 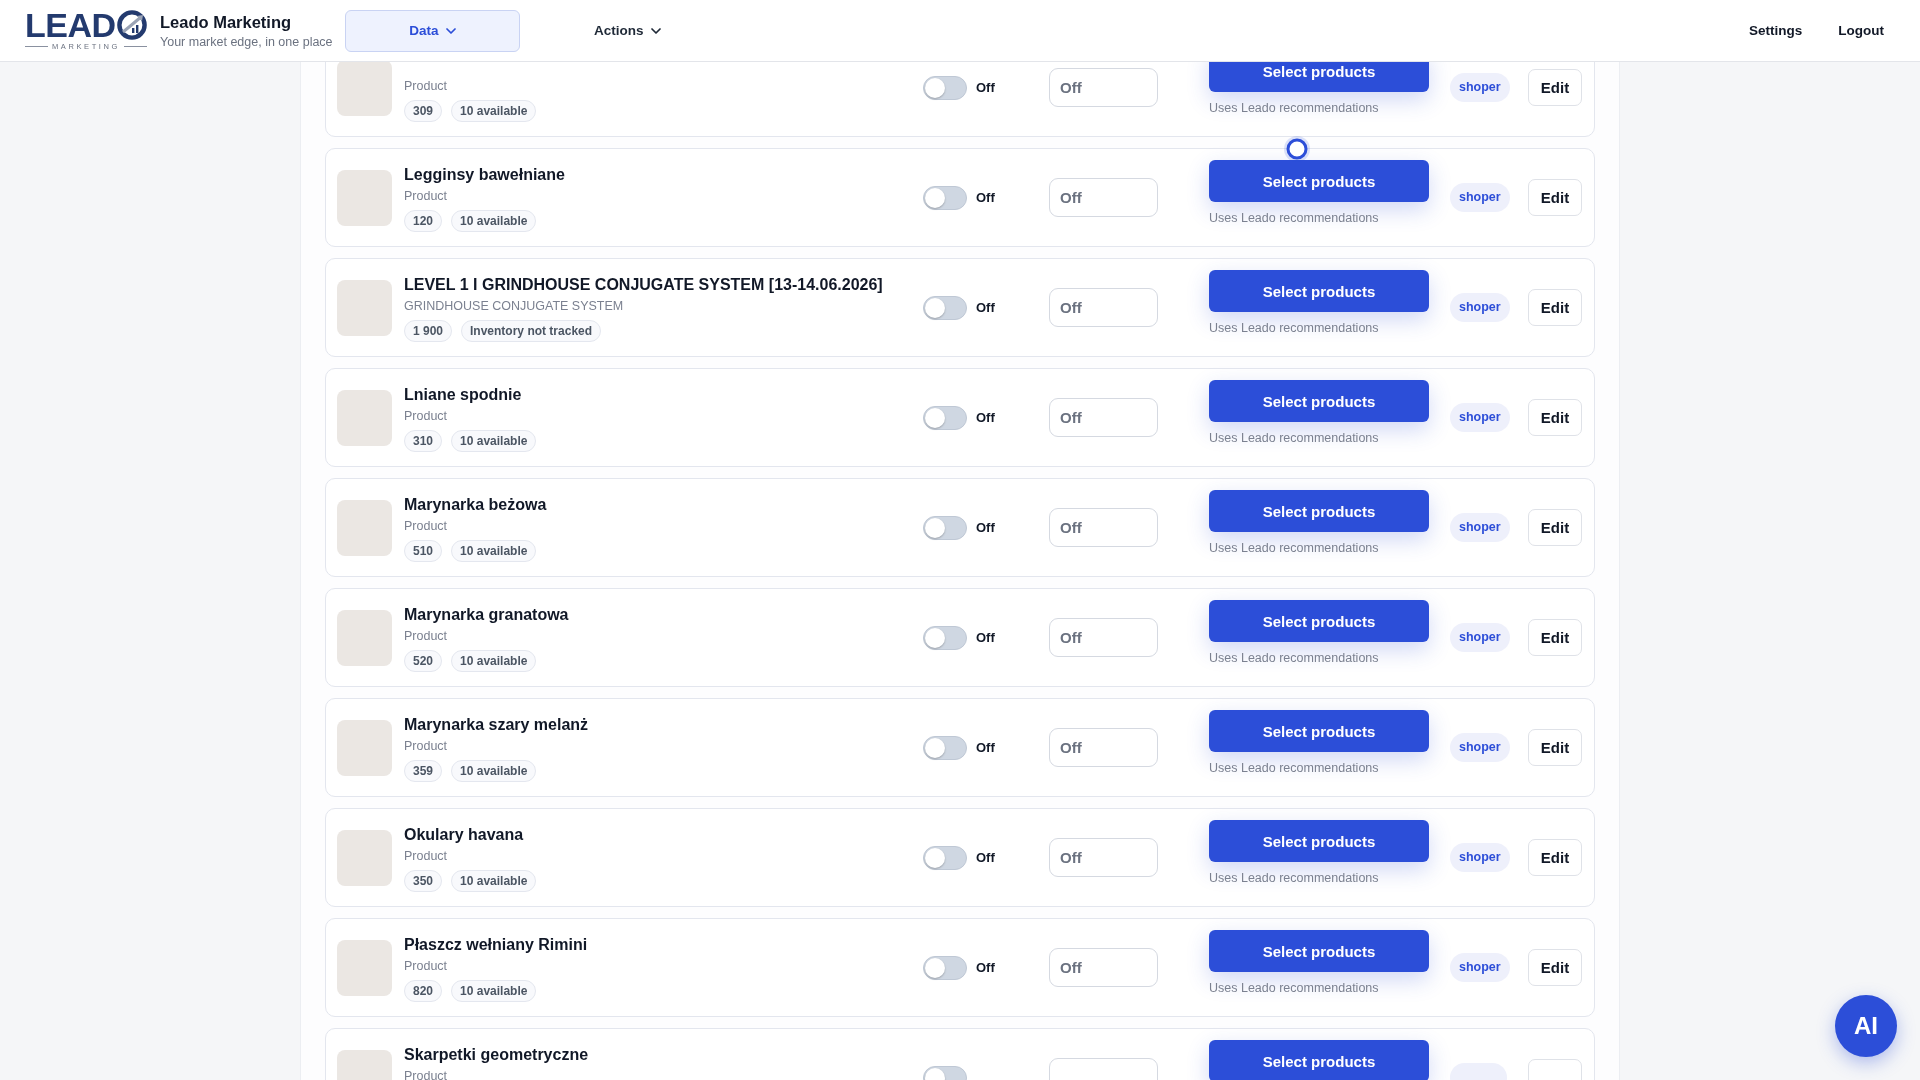 I want to click on nav-link: Logout, so click(x=1861, y=30).